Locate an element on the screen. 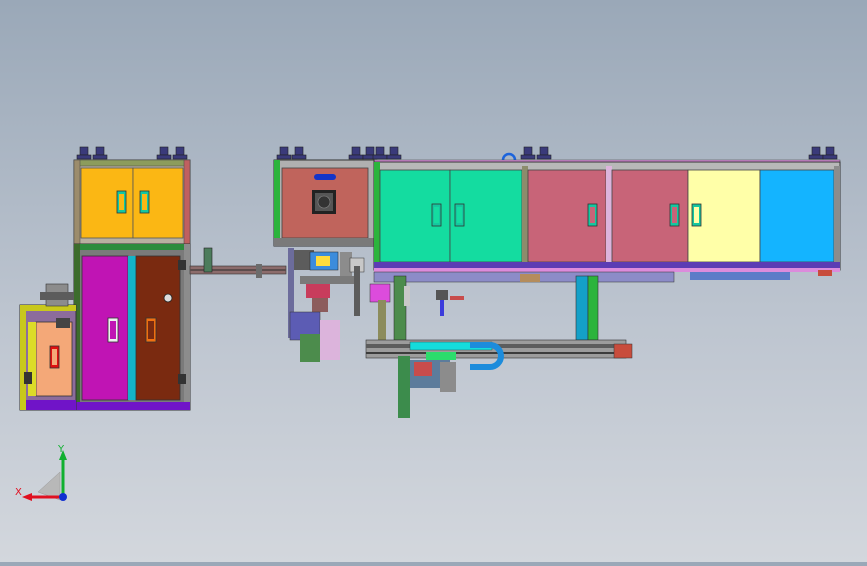 The image size is (867, 566). y-axis-label: Y is located at coordinates (61, 449).